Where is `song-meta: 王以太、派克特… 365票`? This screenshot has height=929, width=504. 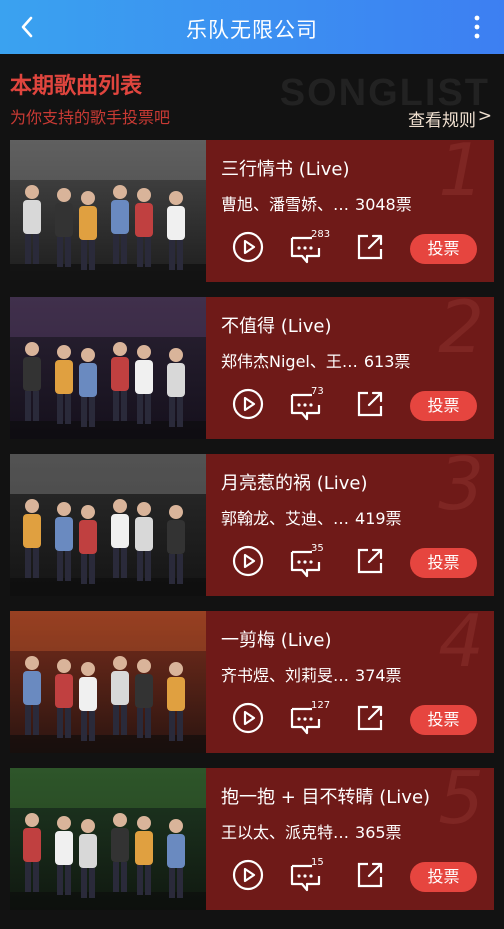 song-meta: 王以太、派克特… 365票 is located at coordinates (311, 831).